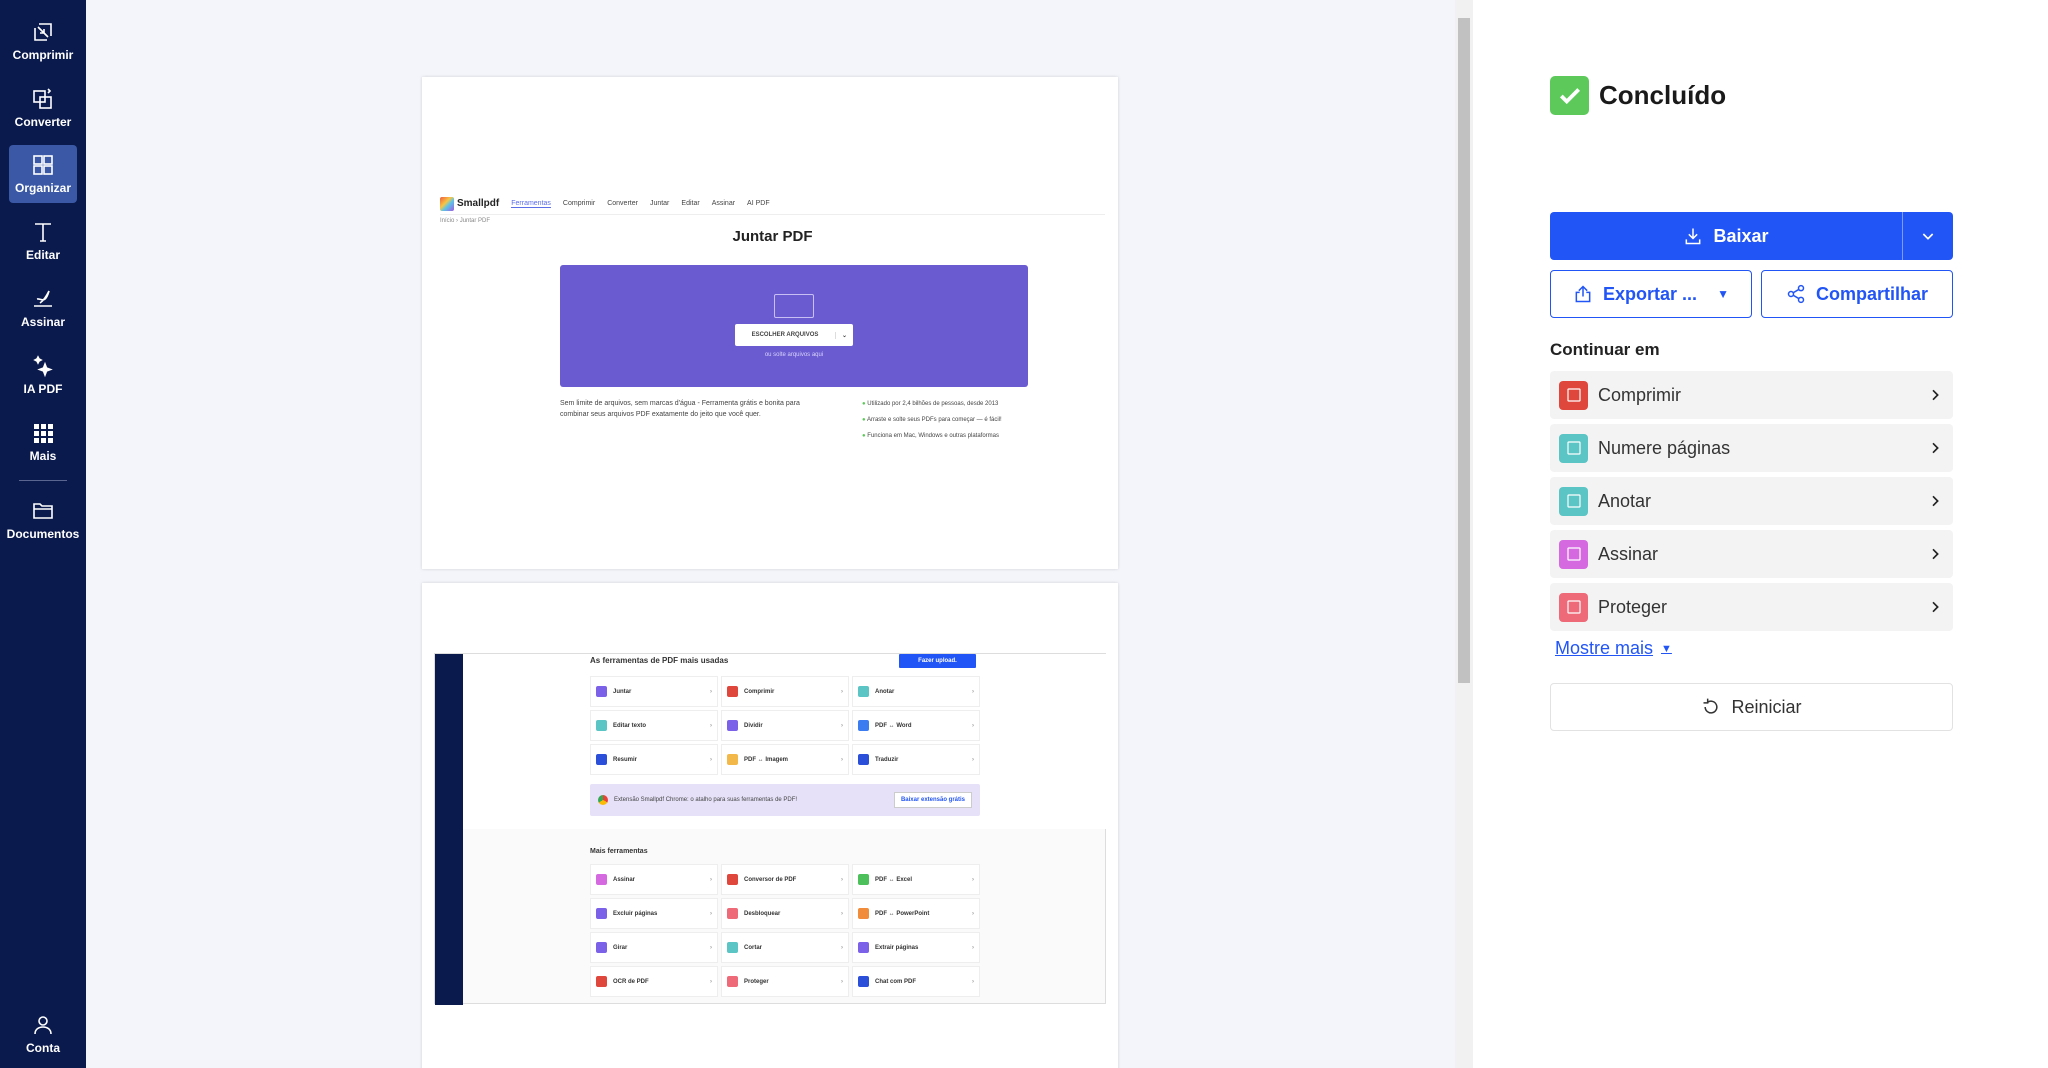  I want to click on sidebar-item-label: Conta, so click(43, 1048).